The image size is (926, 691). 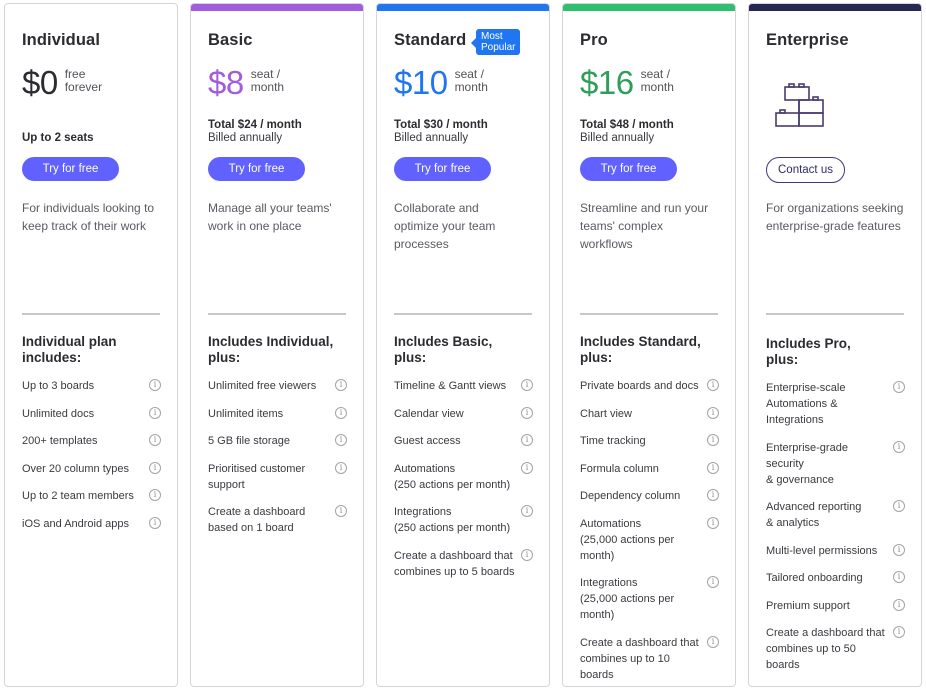 I want to click on feature-text: Timeline & Gantt views, so click(x=450, y=386).